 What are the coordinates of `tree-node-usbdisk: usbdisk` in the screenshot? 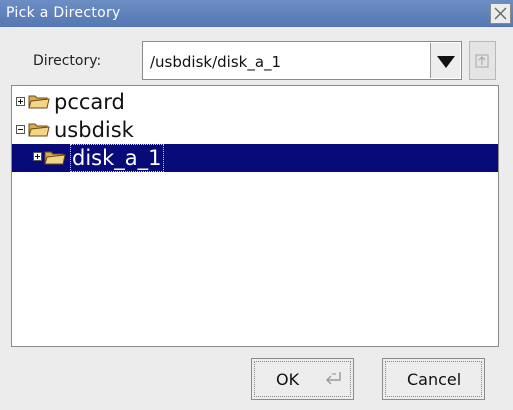 It's located at (255, 131).